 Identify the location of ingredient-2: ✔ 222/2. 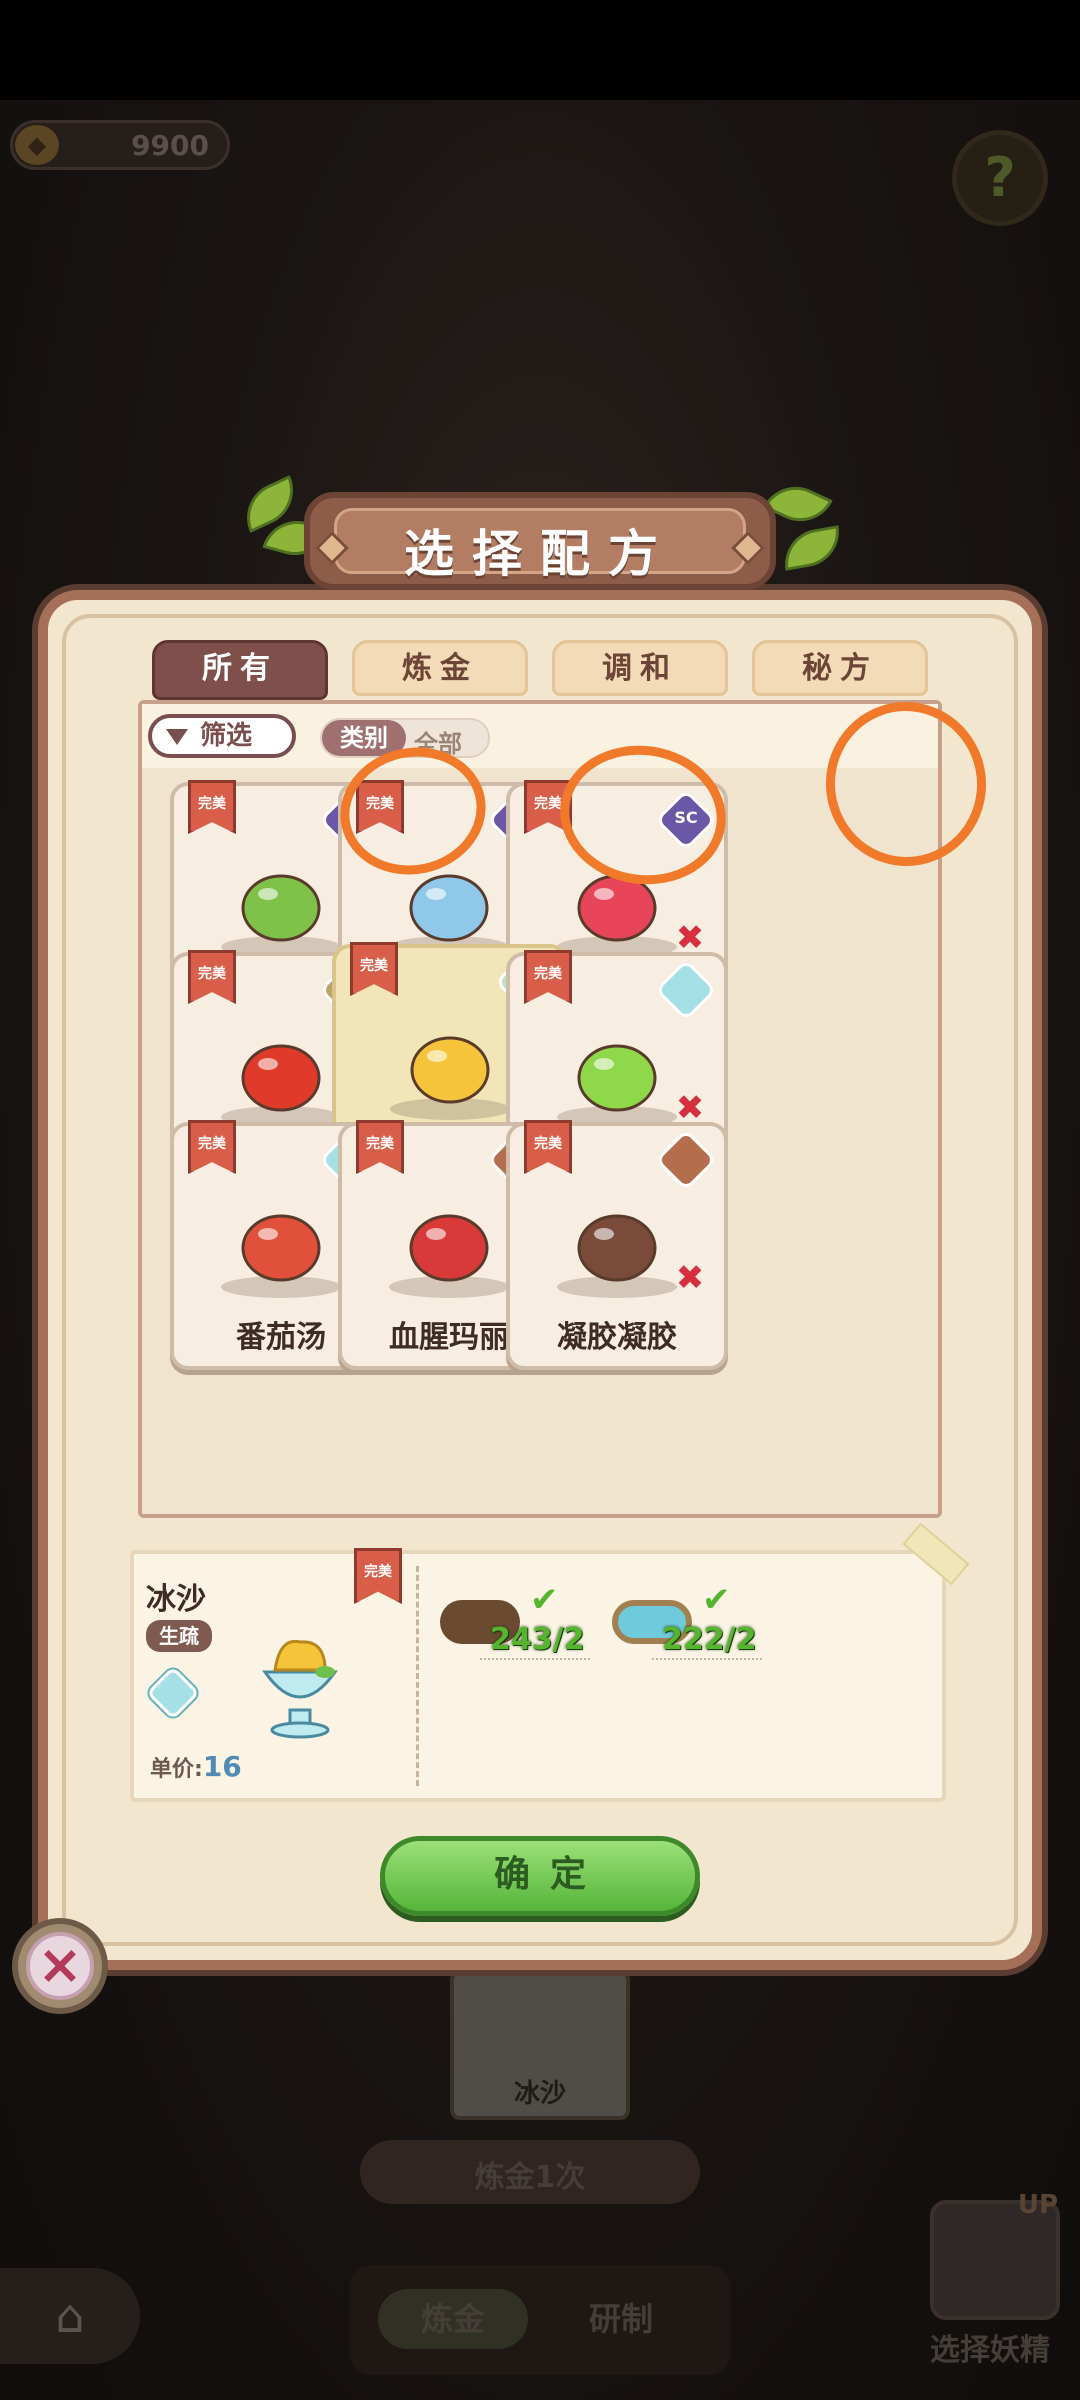
(687, 1623).